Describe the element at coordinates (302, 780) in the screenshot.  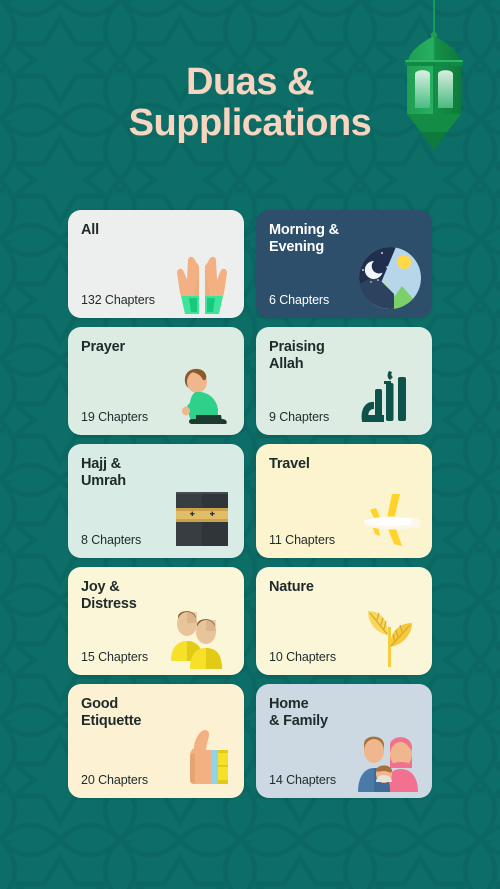
I see `category-card-chapter-count: 14 Chapters` at that location.